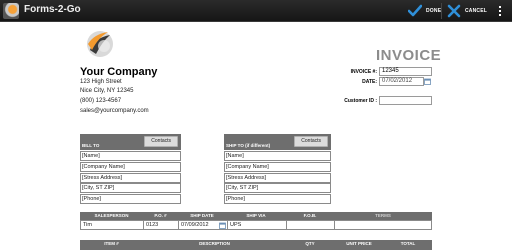 The width and height of the screenshot is (512, 250). I want to click on checkmark-icon, so click(415, 10).